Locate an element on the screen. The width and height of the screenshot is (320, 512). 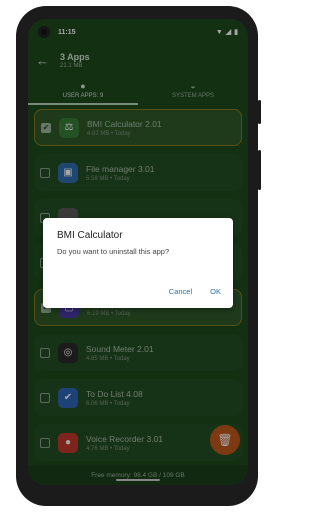
power-button is located at coordinates (259, 170).